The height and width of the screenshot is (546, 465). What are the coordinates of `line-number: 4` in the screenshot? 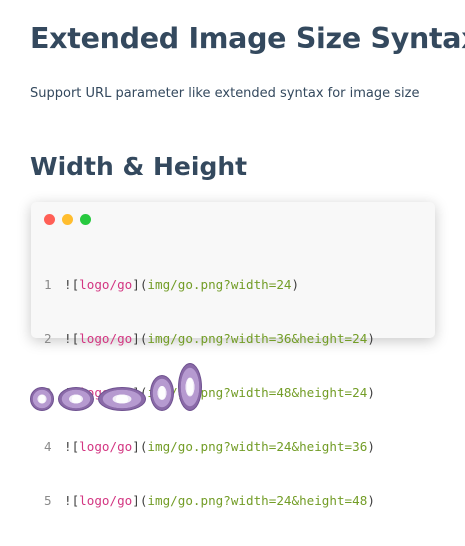 It's located at (48, 446).